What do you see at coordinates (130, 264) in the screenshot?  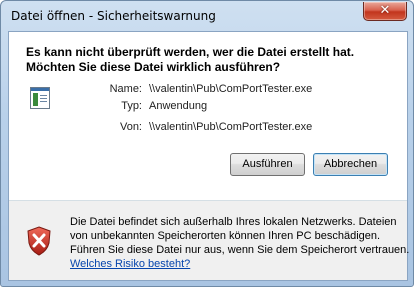 I see `risk-help-link: Welches Risiko besteht?` at bounding box center [130, 264].